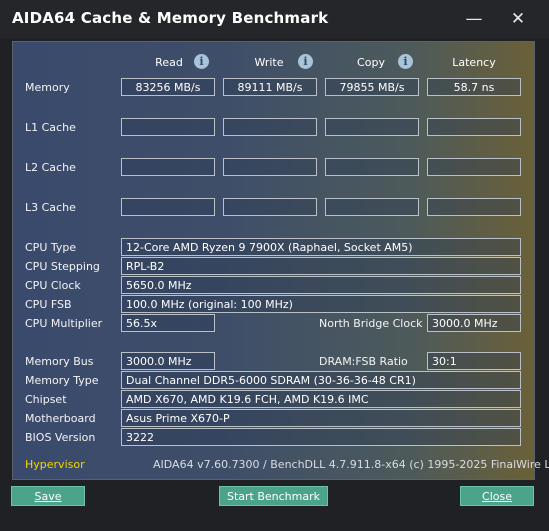 This screenshot has width=549, height=531. I want to click on l1-latency-value, so click(474, 127).